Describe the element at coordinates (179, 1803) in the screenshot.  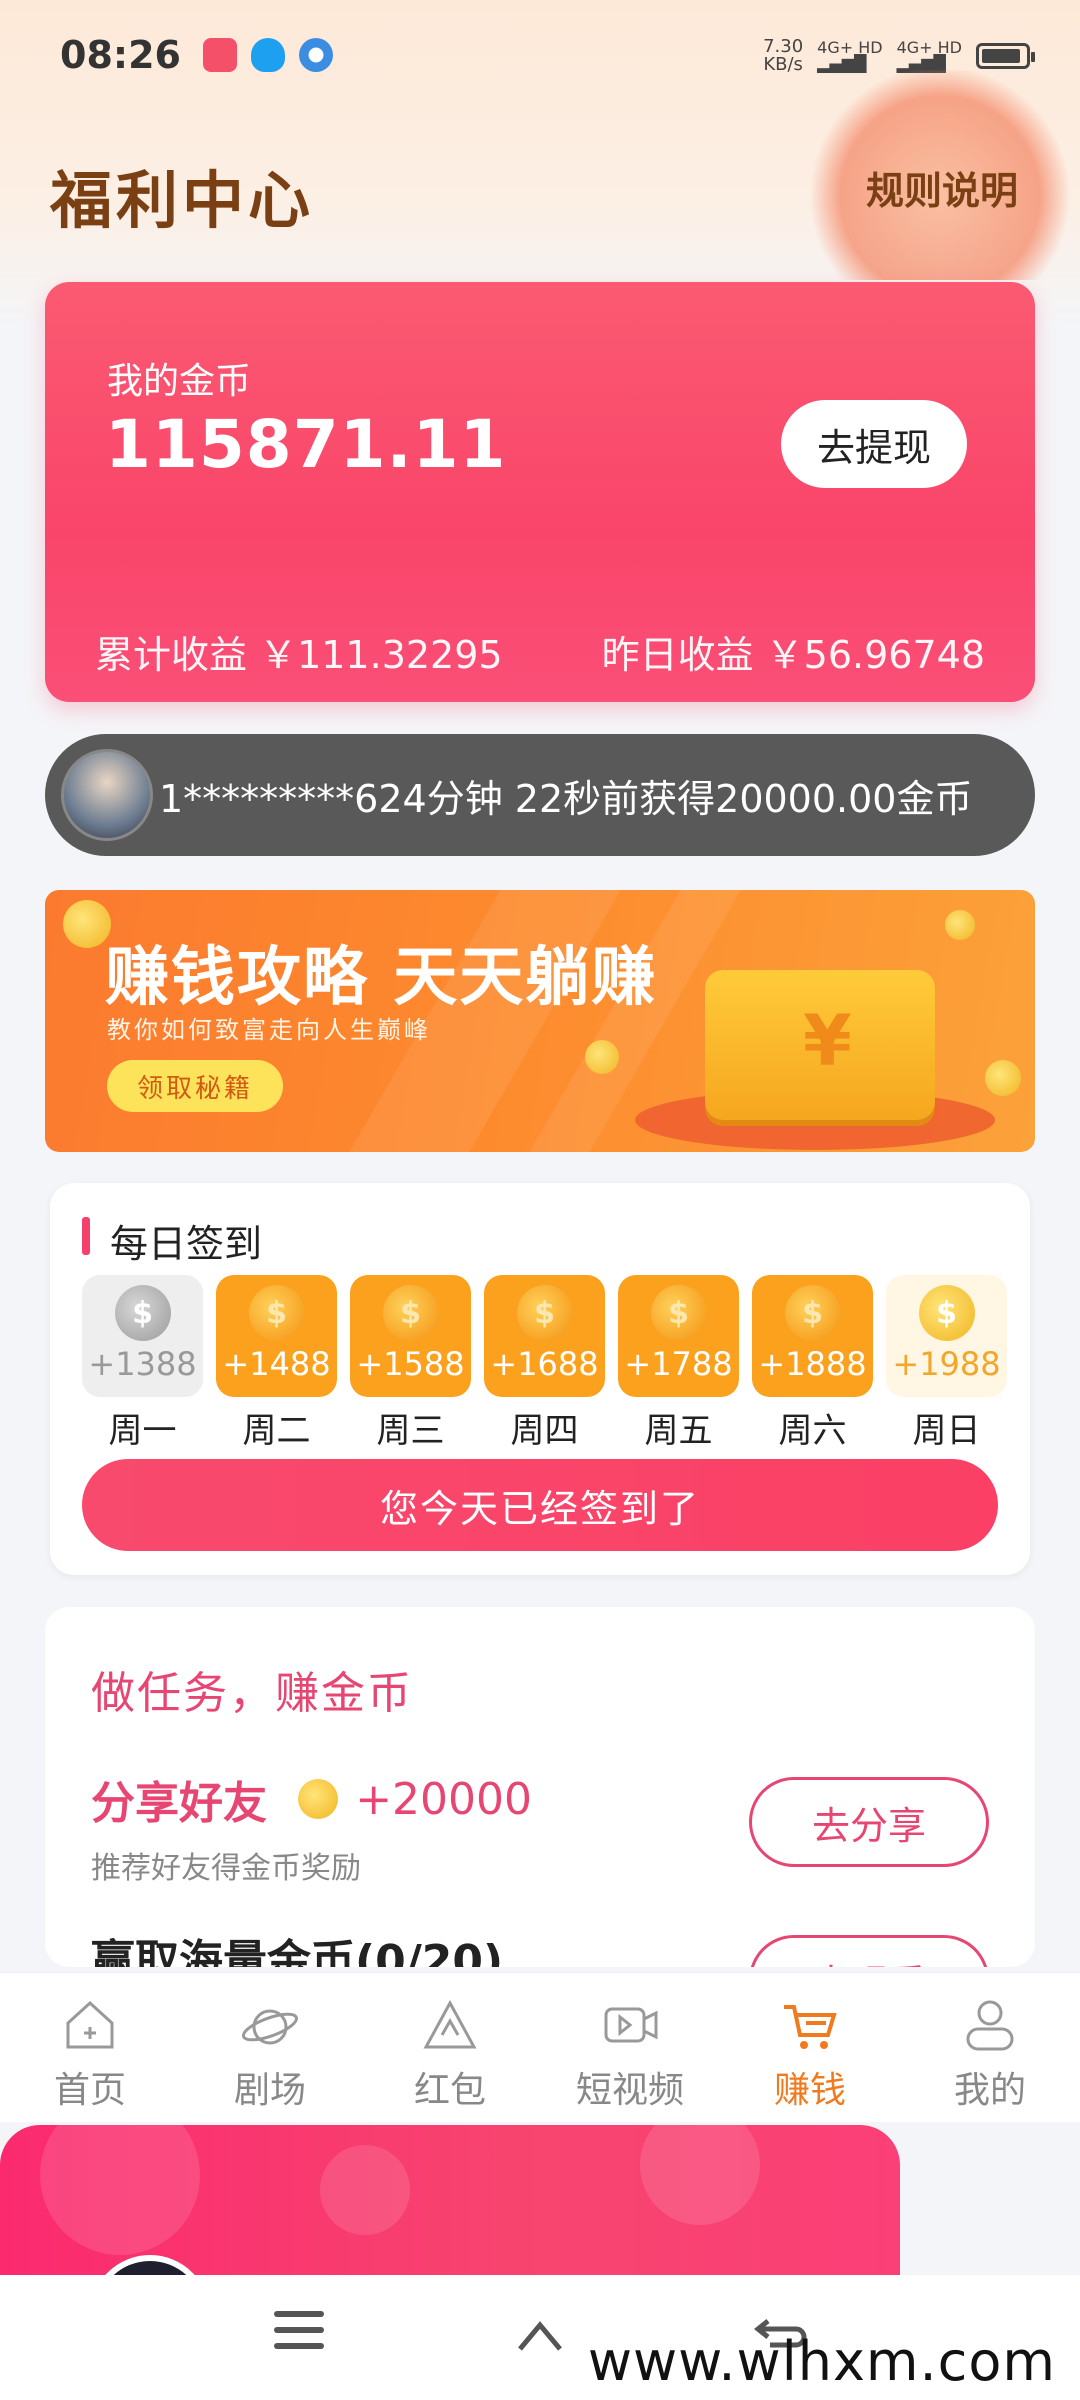
I see `task-share-name: 分享好友` at that location.